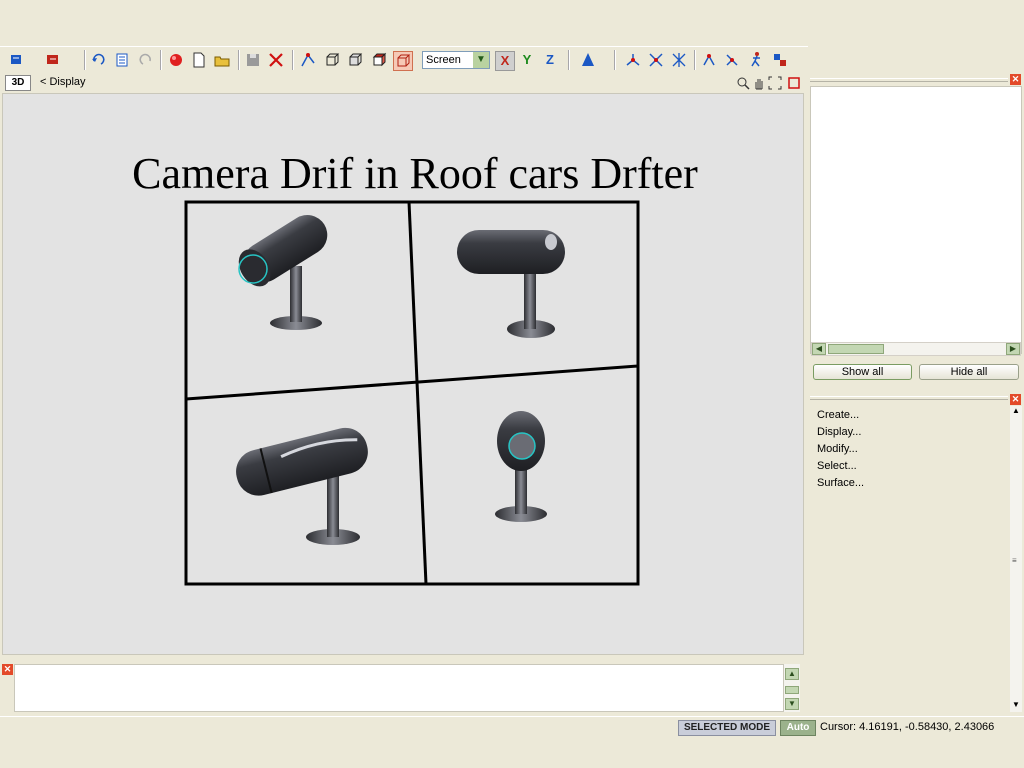 The height and width of the screenshot is (768, 1024). What do you see at coordinates (862, 372) in the screenshot?
I see `show-all-button: Show all` at bounding box center [862, 372].